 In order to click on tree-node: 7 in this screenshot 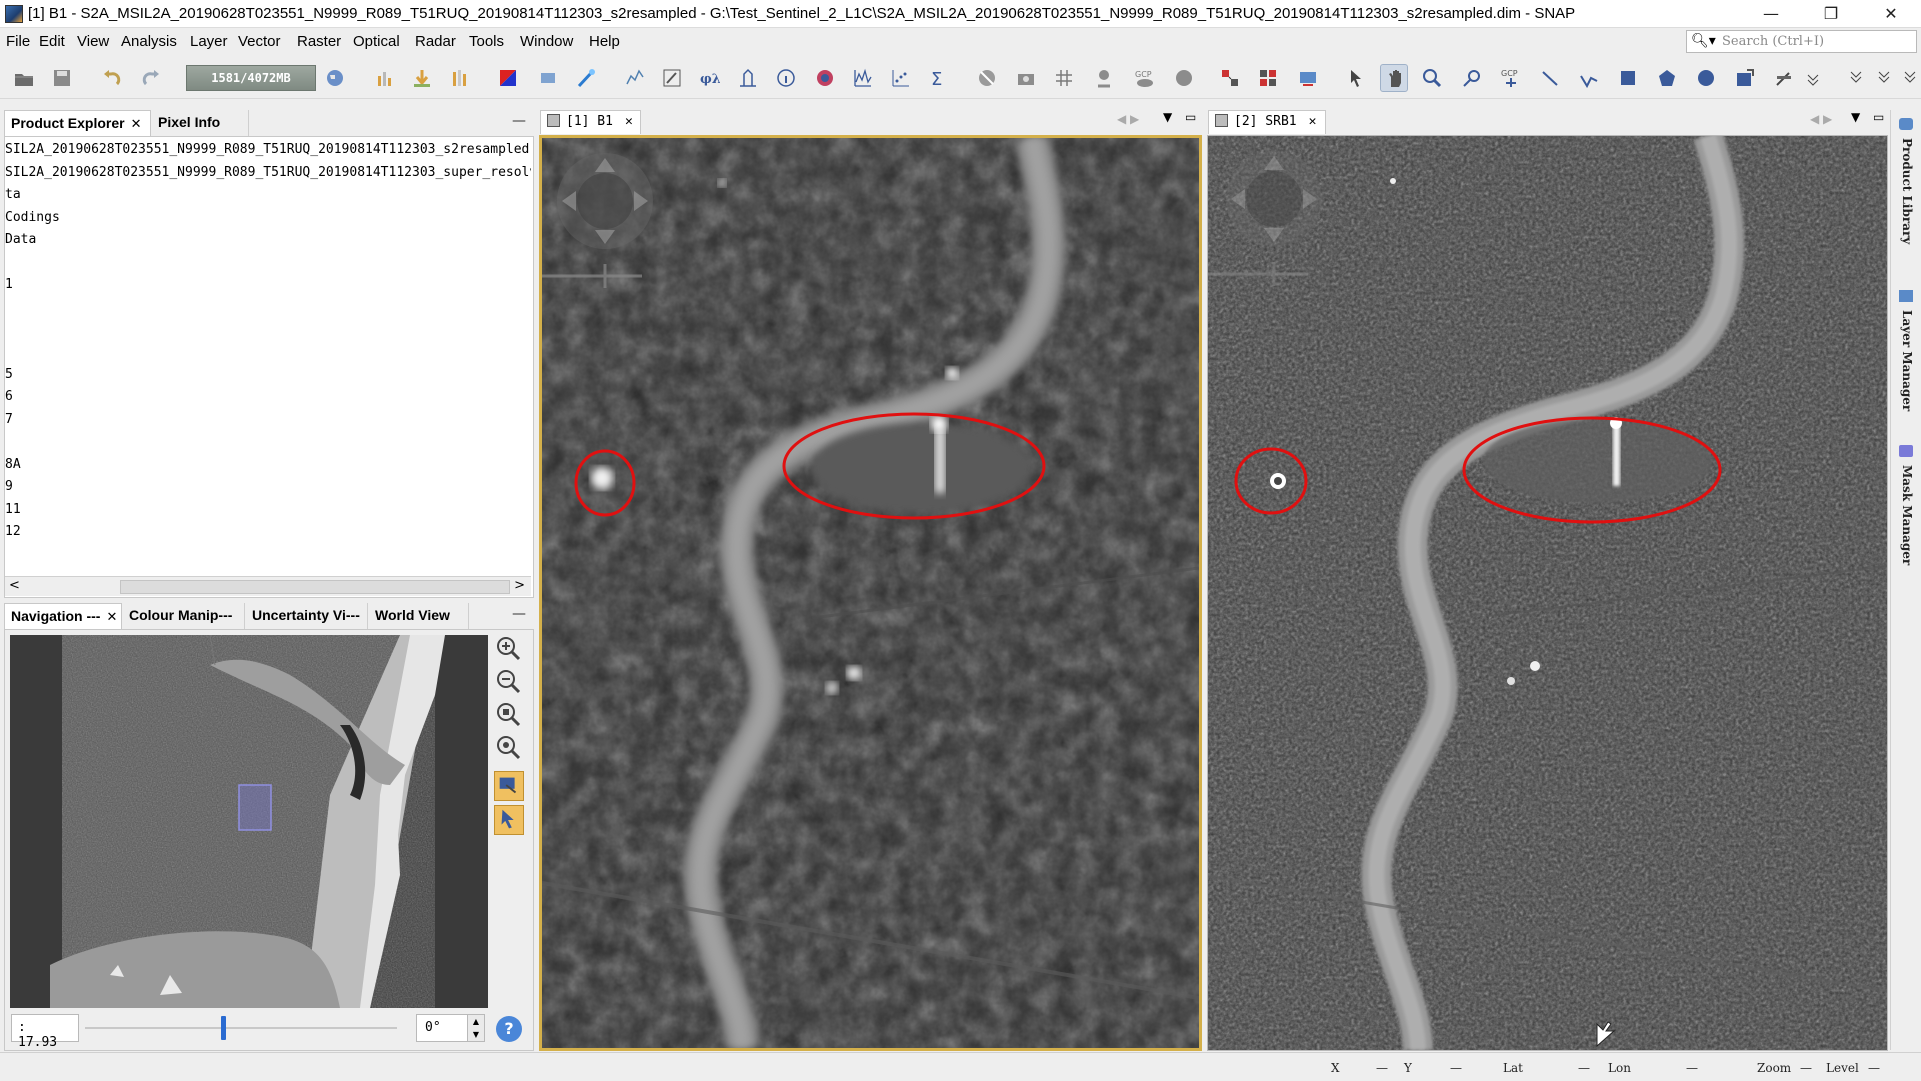, I will do `click(9, 419)`.